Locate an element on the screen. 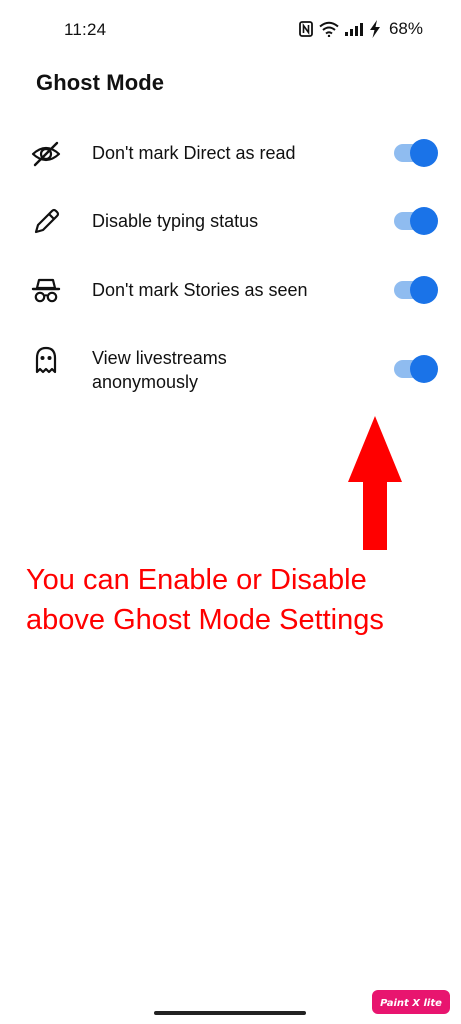 Image resolution: width=461 pixels, height=1024 pixels. stories-seen-toggle is located at coordinates (415, 290).